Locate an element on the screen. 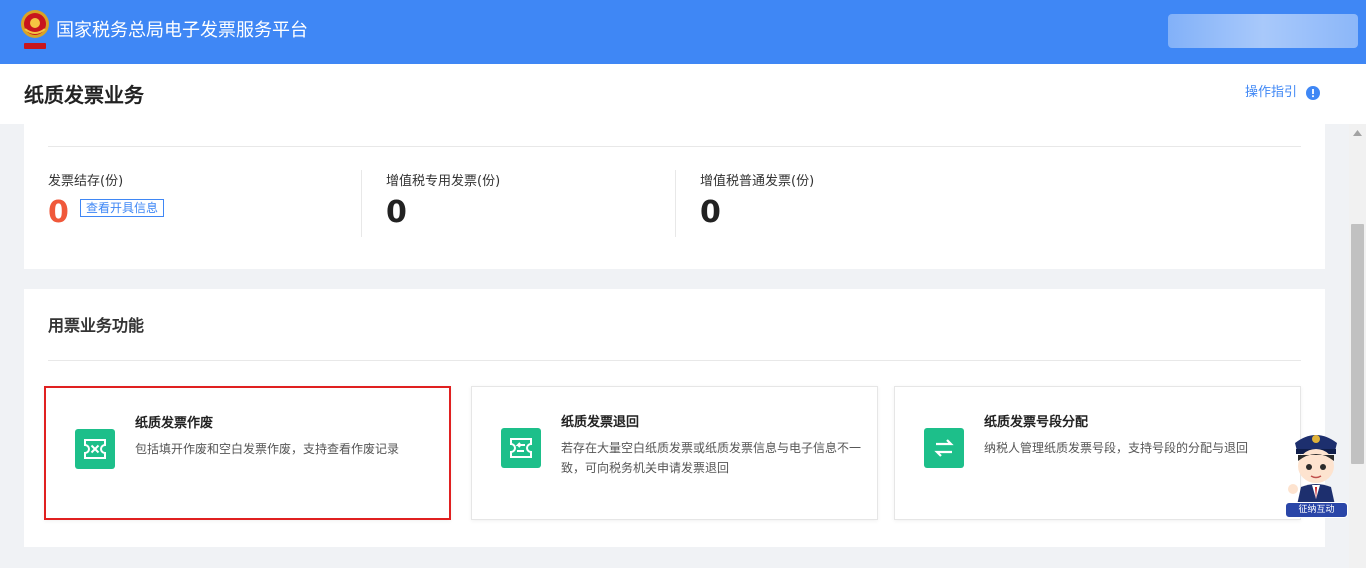 The image size is (1366, 568). scrollbar-thumb is located at coordinates (1357, 344).